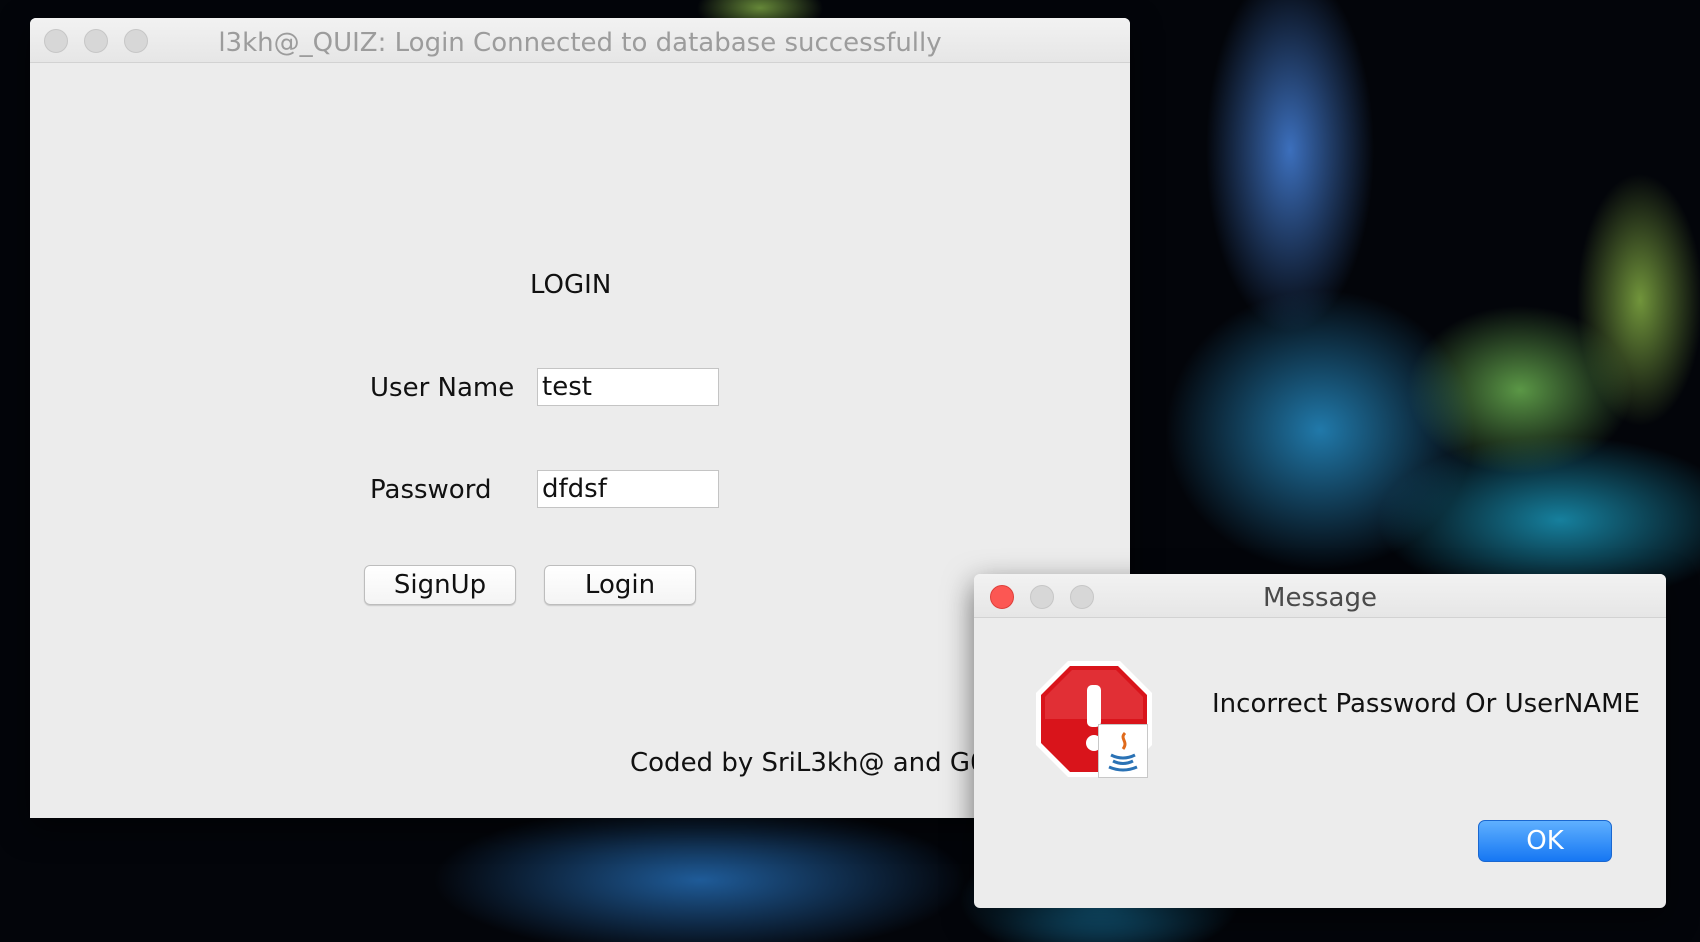 The height and width of the screenshot is (942, 1700). Describe the element at coordinates (1426, 704) in the screenshot. I see `error-message: Incorrect Password Or UserNAME` at that location.